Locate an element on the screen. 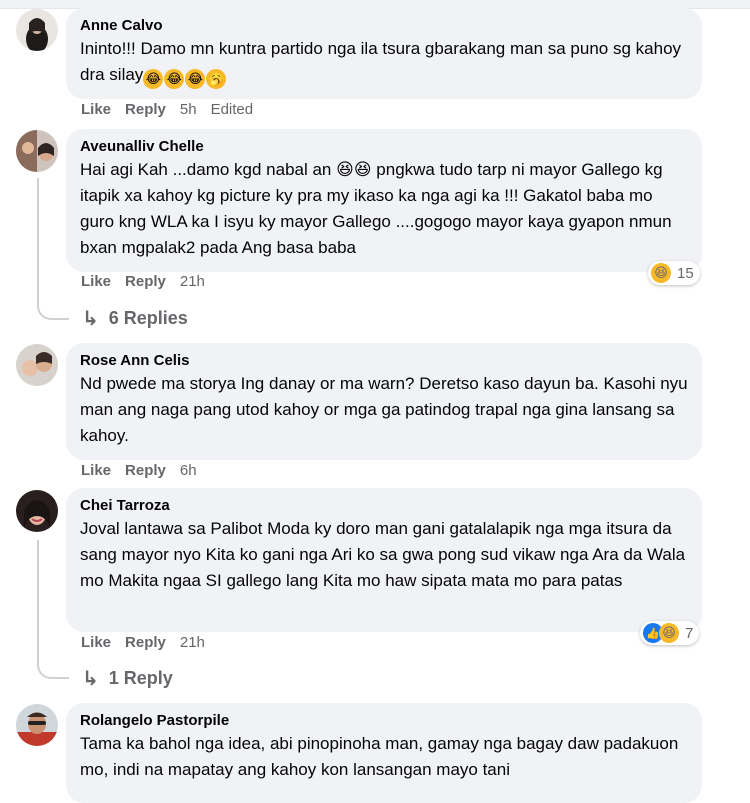 The width and height of the screenshot is (750, 803). timestamp: 6h is located at coordinates (188, 470).